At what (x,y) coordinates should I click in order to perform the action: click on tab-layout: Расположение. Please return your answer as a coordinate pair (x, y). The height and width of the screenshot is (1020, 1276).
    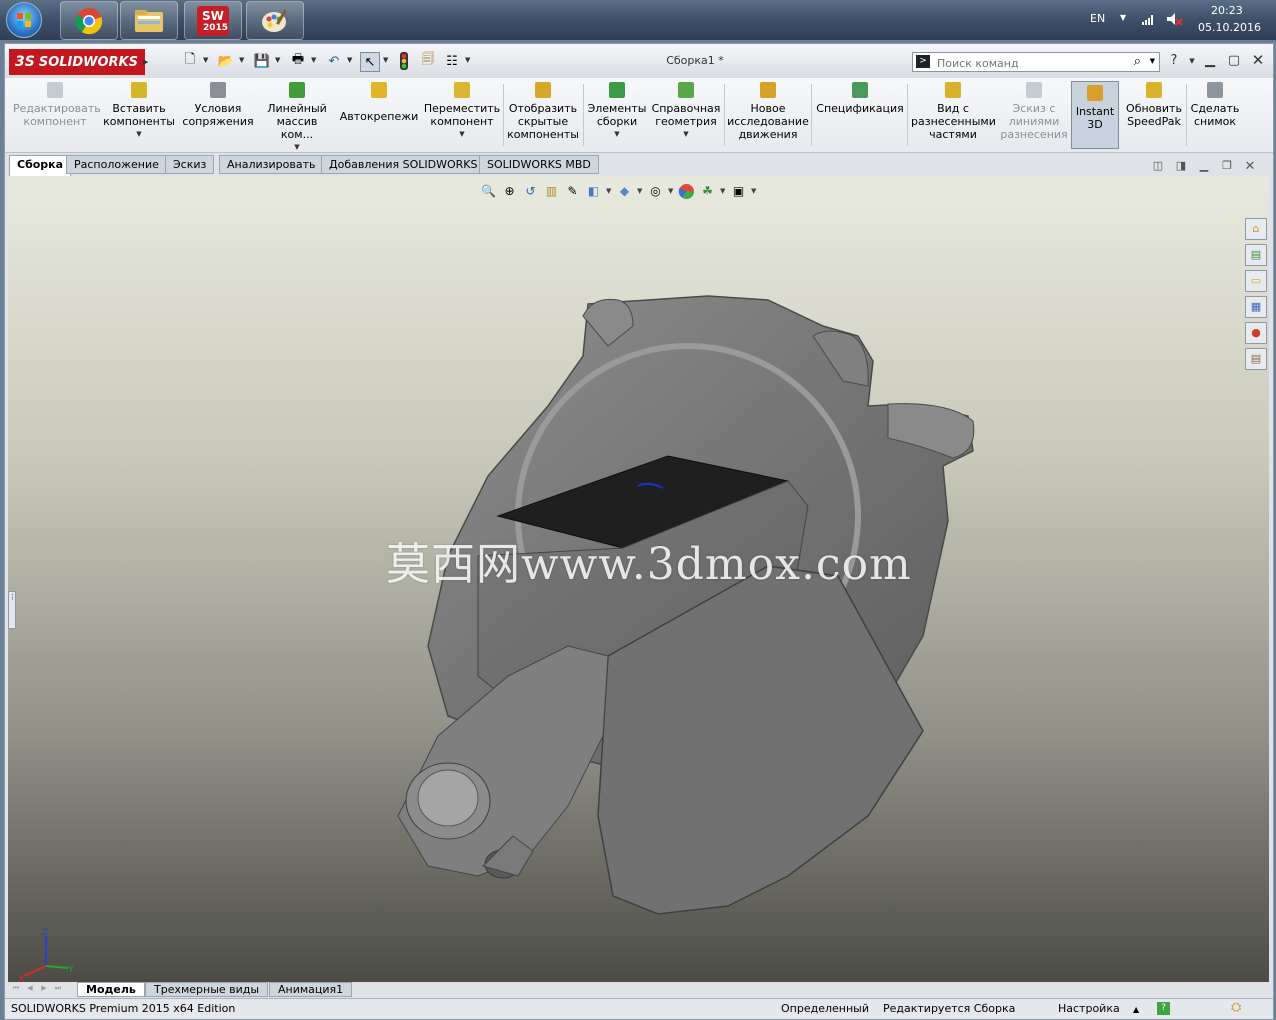
    Looking at the image, I should click on (116, 164).